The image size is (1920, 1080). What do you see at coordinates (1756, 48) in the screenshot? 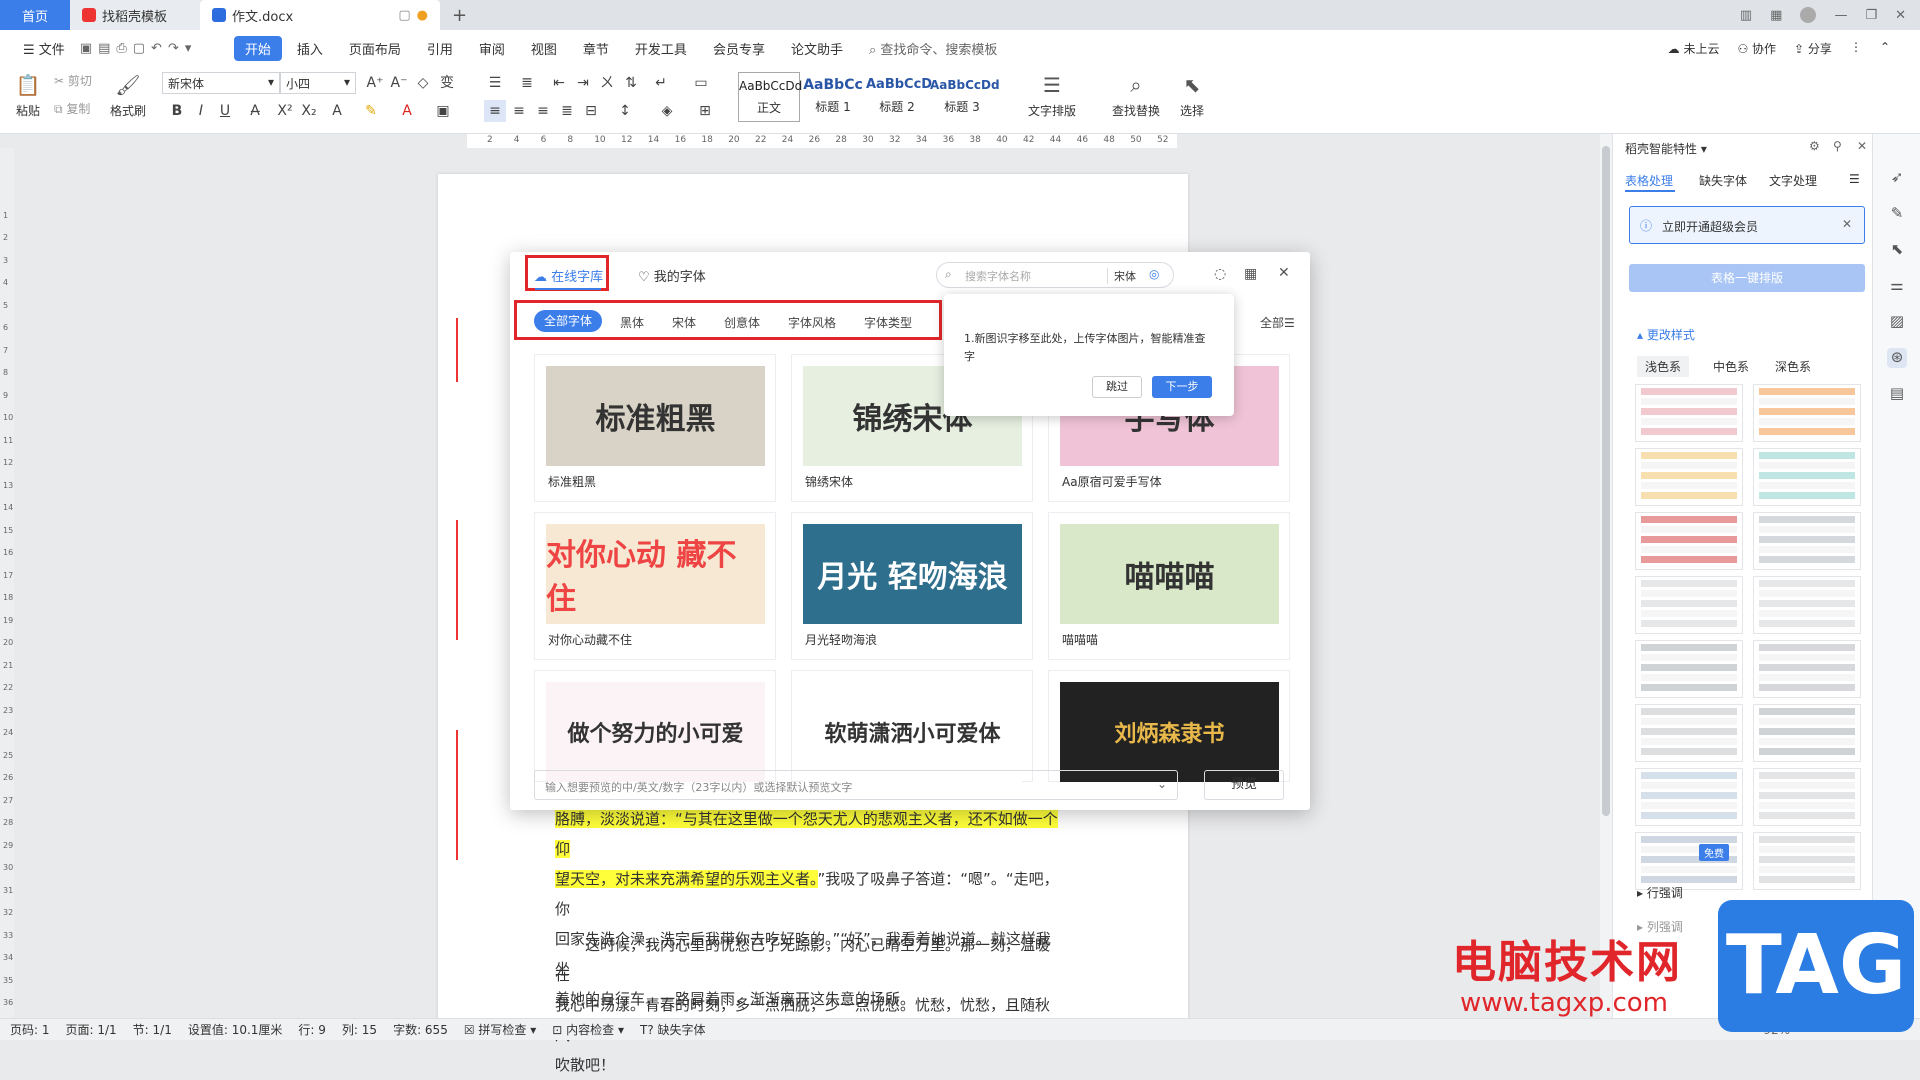
I see `collab-button: ⚇ 协作` at bounding box center [1756, 48].